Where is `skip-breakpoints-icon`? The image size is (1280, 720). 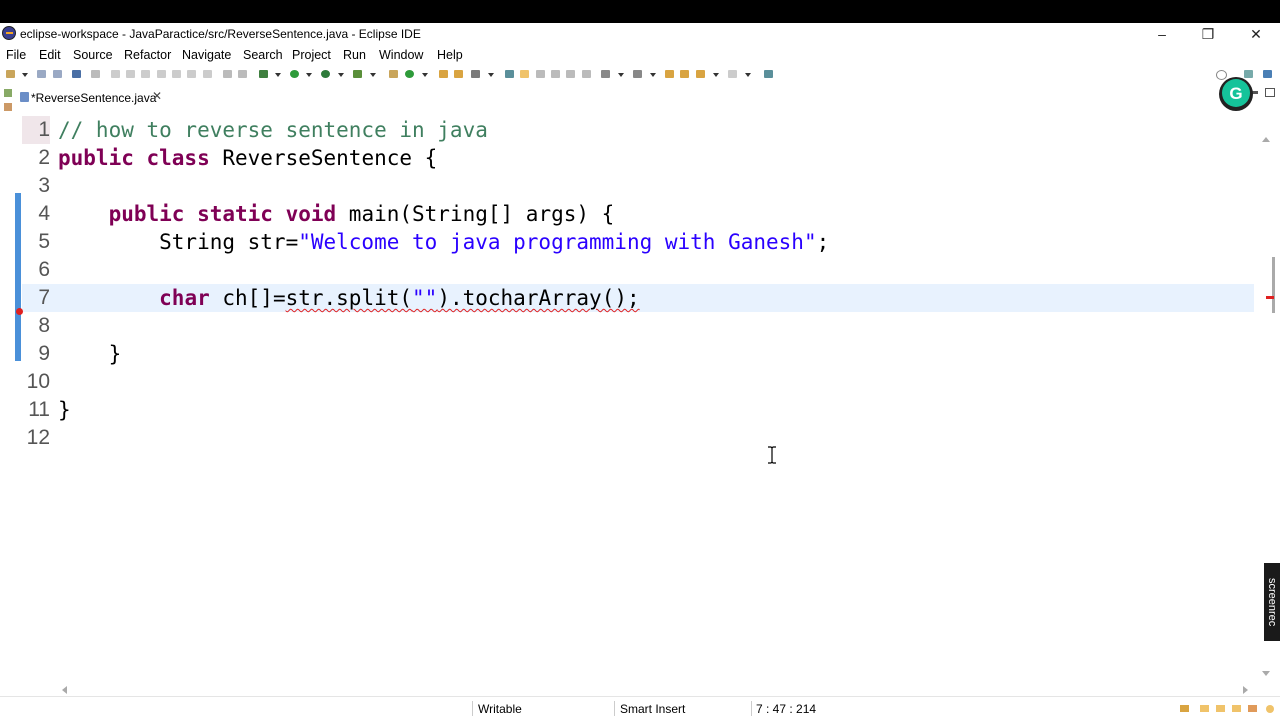 skip-breakpoints-icon is located at coordinates (95, 74).